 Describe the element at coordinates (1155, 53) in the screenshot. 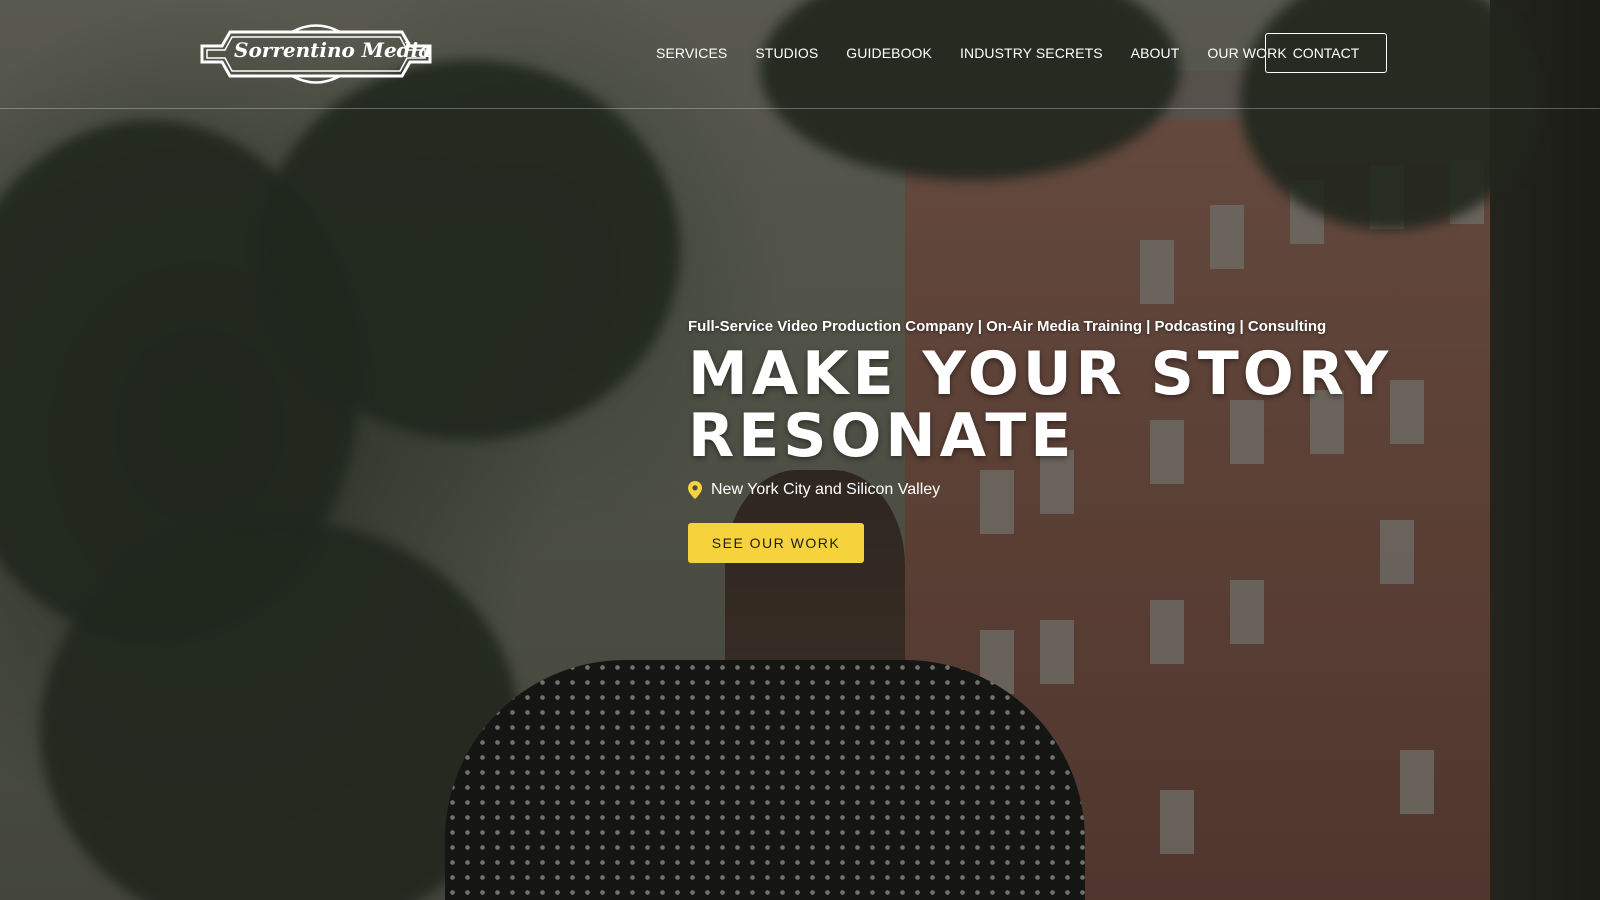

I see `nav-item-about: ABOUT` at that location.